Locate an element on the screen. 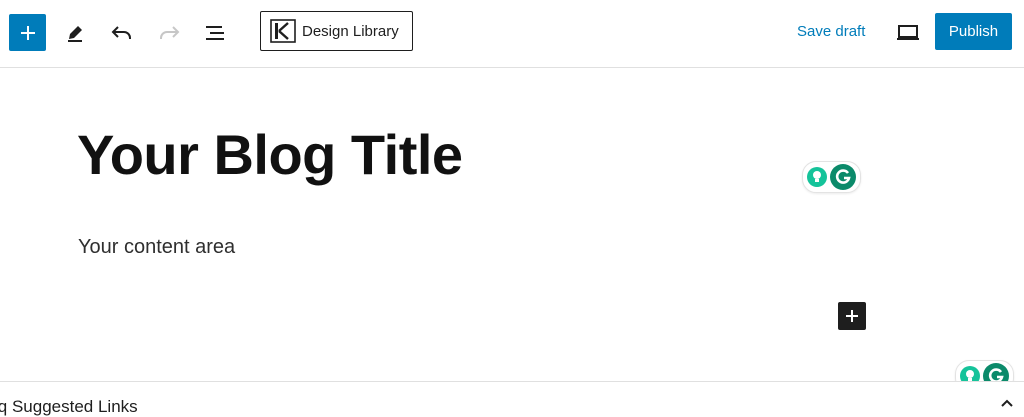 Image resolution: width=1024 pixels, height=417 pixels. pencil-icon is located at coordinates (74, 33).